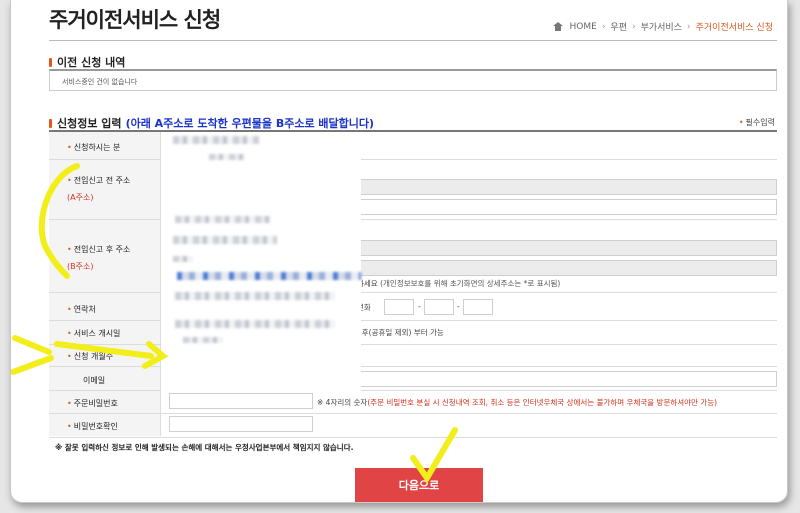  Describe the element at coordinates (81, 309) in the screenshot. I see `label-contact: • 연락처` at that location.